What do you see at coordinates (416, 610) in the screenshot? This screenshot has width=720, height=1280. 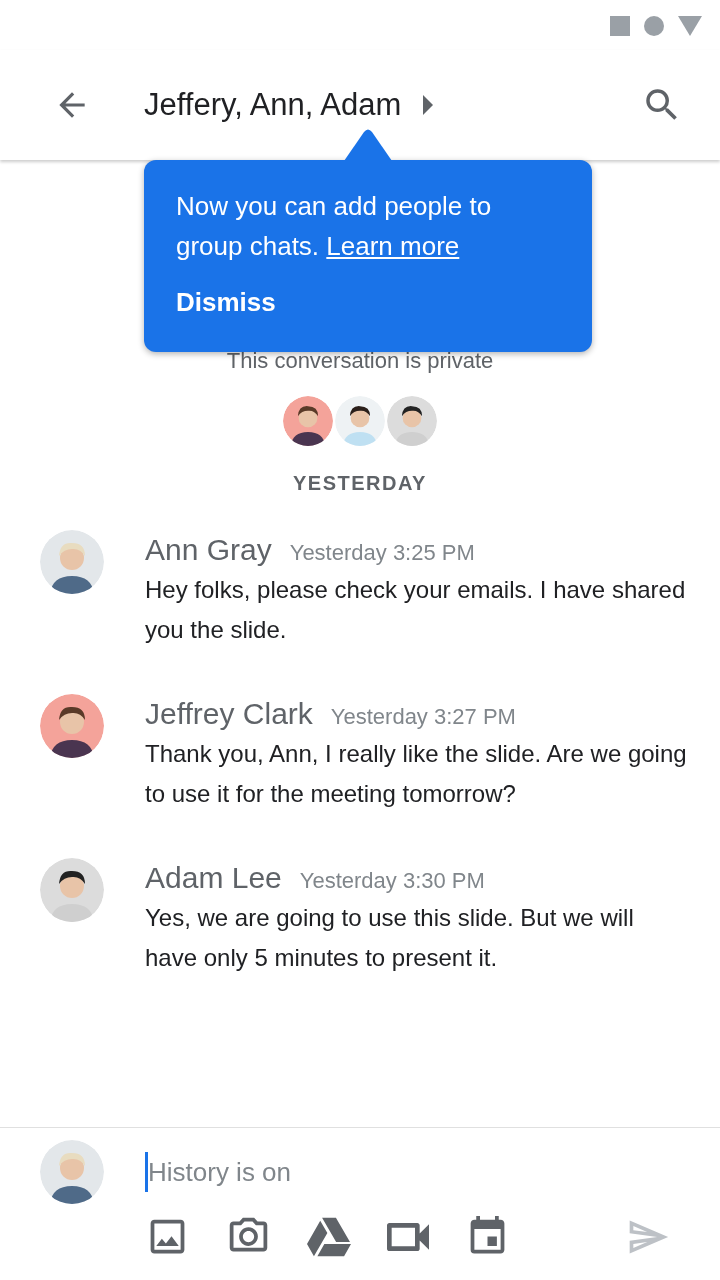 I see `message-text: Hey folks, please check your emails. I have shared you the slide.` at bounding box center [416, 610].